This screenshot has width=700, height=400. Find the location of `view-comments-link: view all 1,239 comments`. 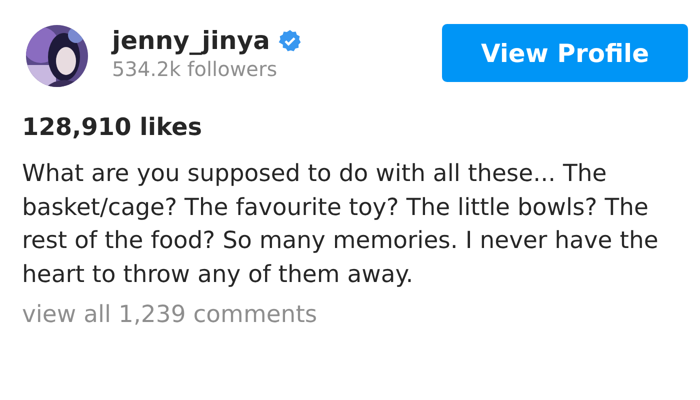

view-comments-link: view all 1,239 comments is located at coordinates (170, 314).